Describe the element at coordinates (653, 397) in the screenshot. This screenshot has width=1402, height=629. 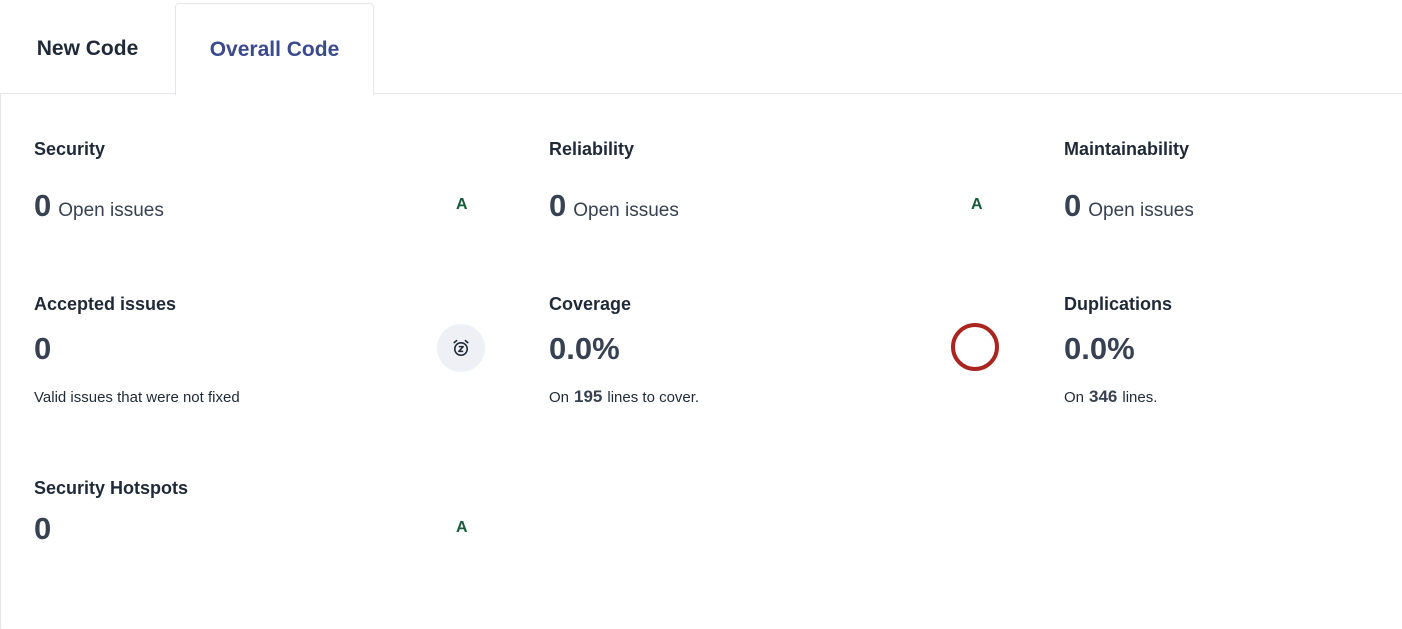
I see `coverage-suffix: lines to cover.` at that location.